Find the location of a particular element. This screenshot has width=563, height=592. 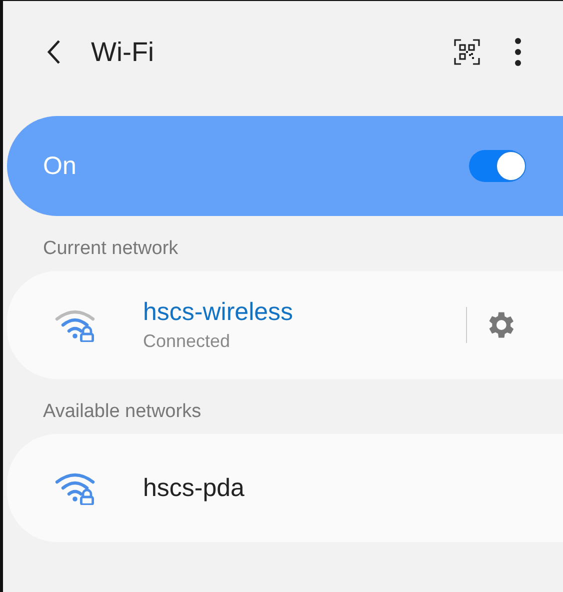

qr-code-icon is located at coordinates (467, 52).